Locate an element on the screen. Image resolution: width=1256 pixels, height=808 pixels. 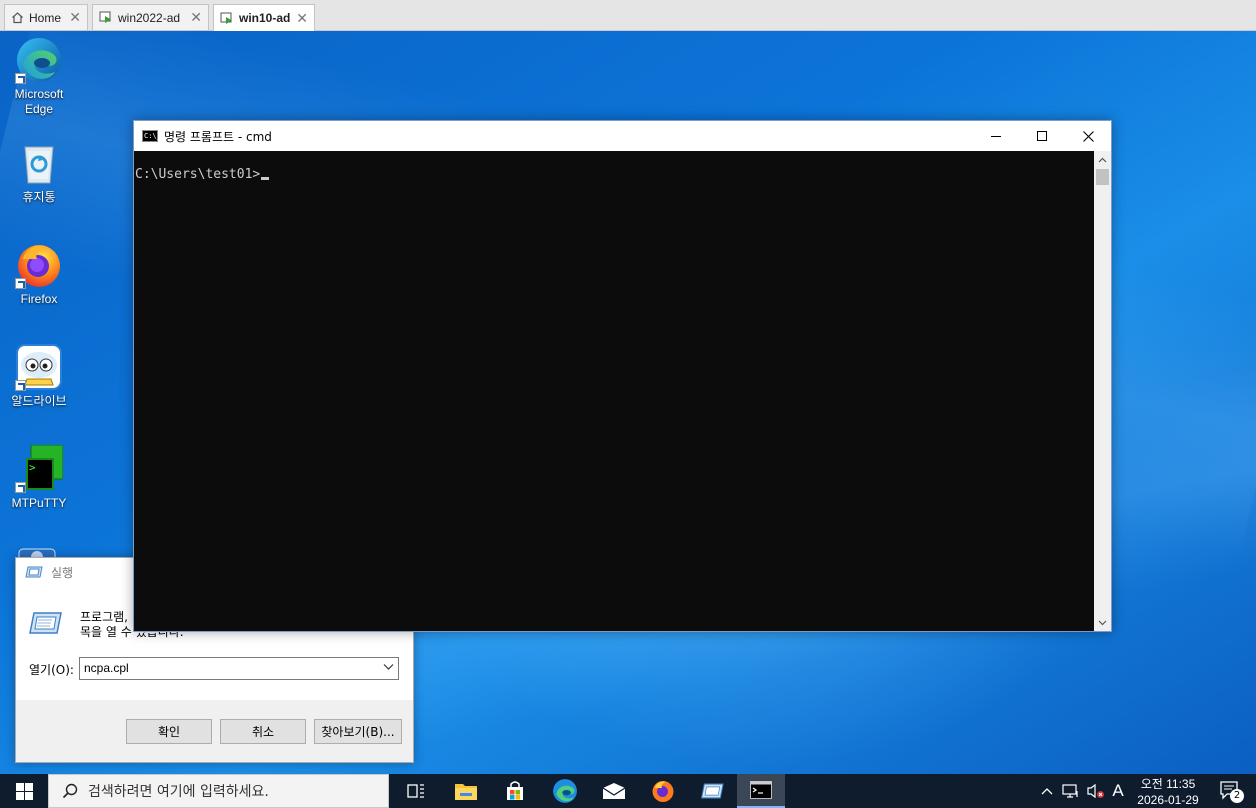
edge-taskbar-button is located at coordinates (565, 791).